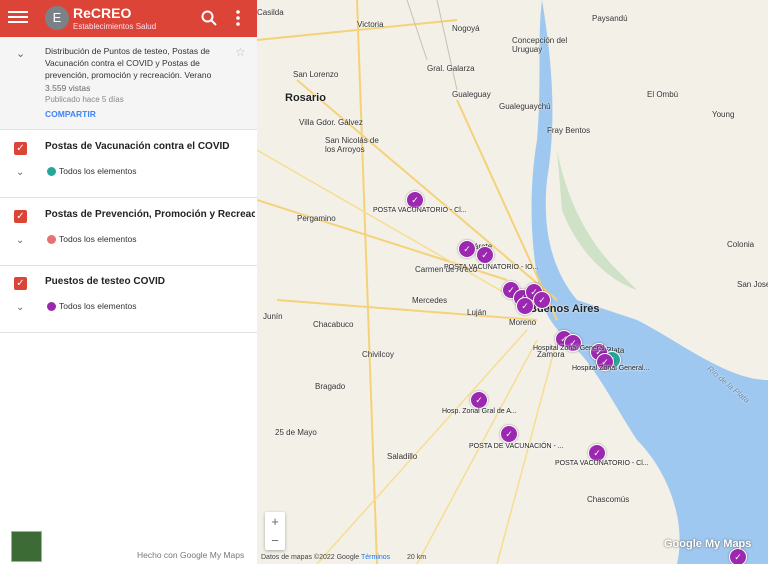 The image size is (768, 564). What do you see at coordinates (708, 544) in the screenshot?
I see `google-my-maps-logo: Google My Maps` at bounding box center [708, 544].